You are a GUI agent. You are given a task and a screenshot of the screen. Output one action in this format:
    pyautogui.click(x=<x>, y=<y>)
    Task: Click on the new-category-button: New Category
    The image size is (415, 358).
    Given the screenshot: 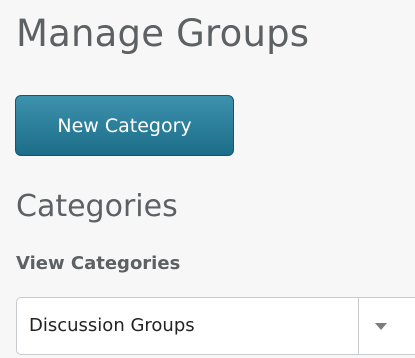 What is the action you would take?
    pyautogui.click(x=124, y=125)
    